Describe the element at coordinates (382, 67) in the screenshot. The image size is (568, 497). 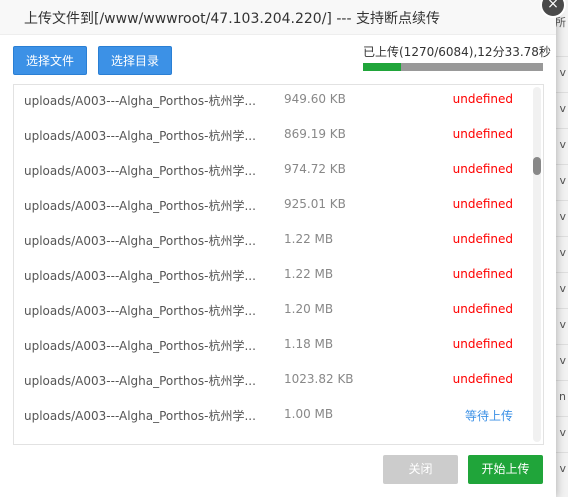
I see `upload-progress-fill` at that location.